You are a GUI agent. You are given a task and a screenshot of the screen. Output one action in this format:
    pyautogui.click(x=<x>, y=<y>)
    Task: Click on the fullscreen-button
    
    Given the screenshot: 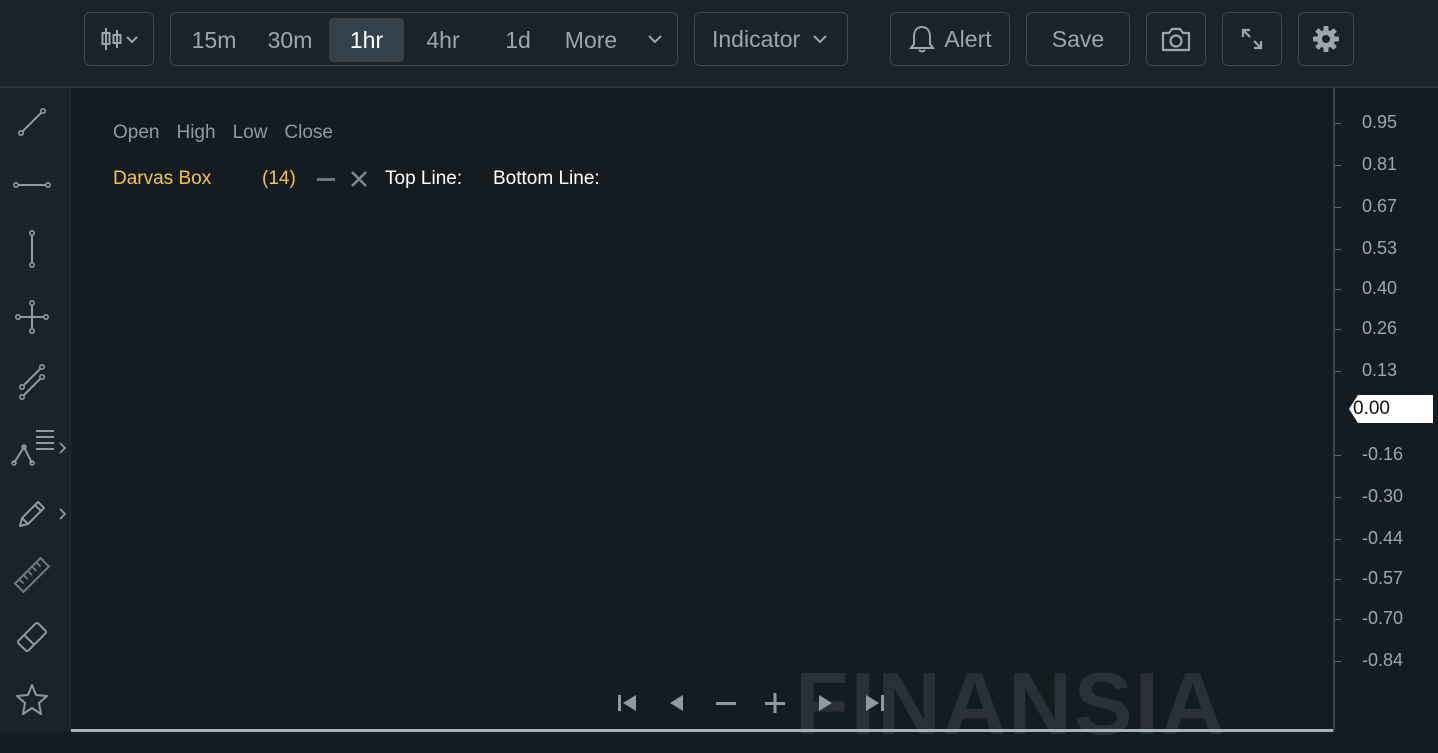 What is the action you would take?
    pyautogui.click(x=1252, y=39)
    